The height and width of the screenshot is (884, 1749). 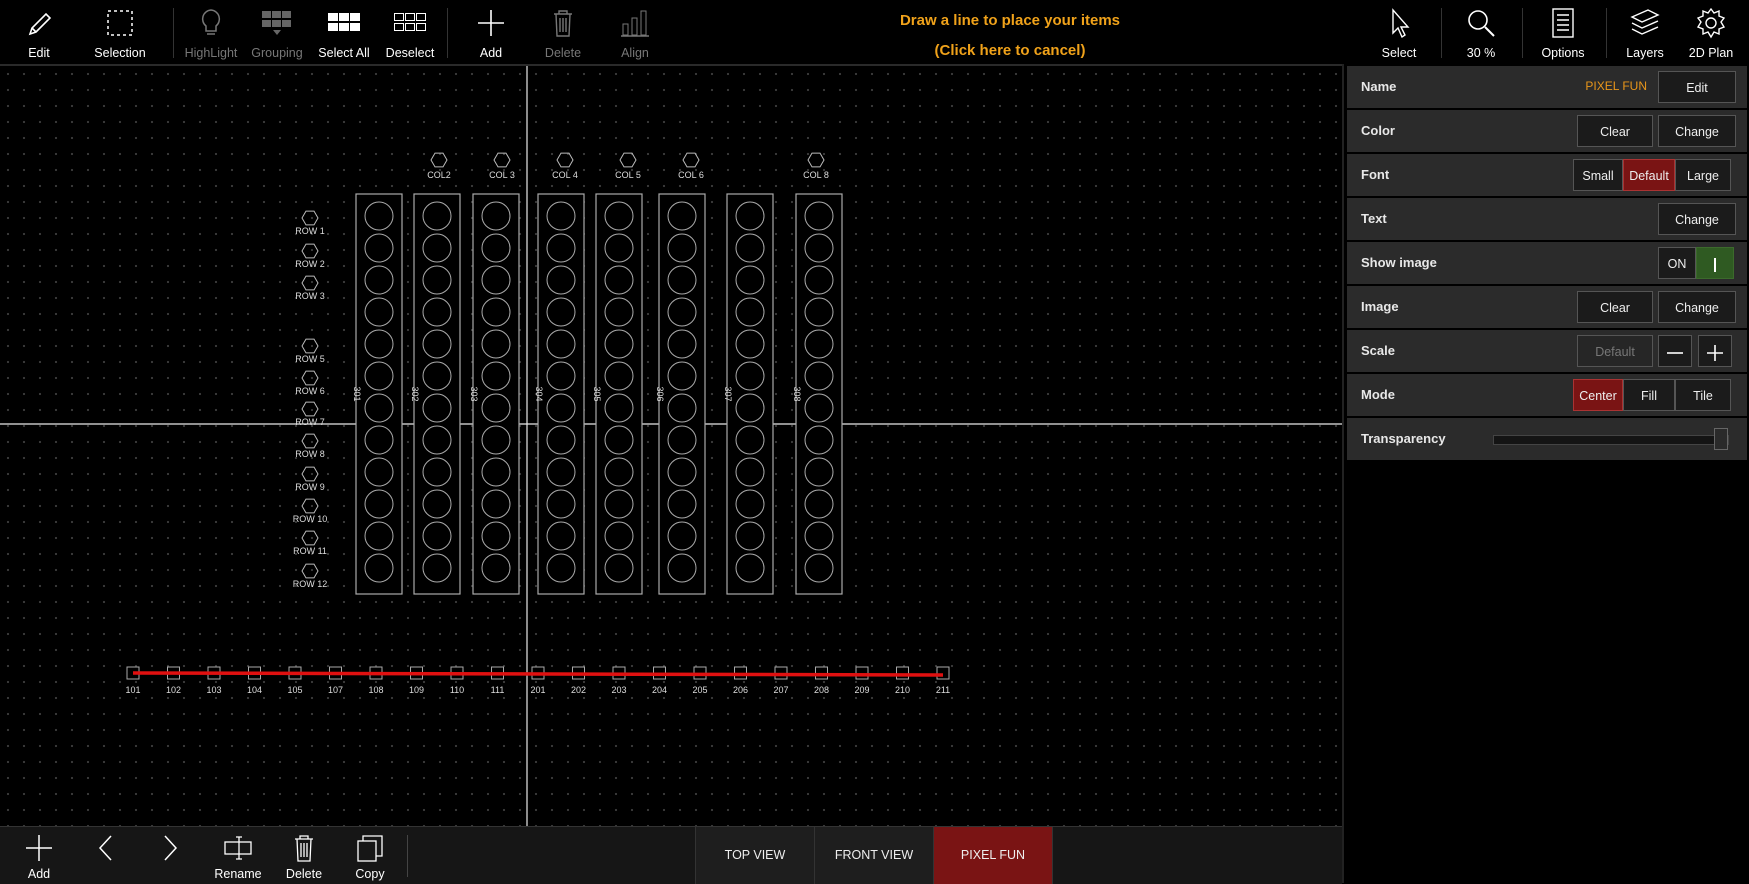 I want to click on delete-button: Delete, so click(x=563, y=32).